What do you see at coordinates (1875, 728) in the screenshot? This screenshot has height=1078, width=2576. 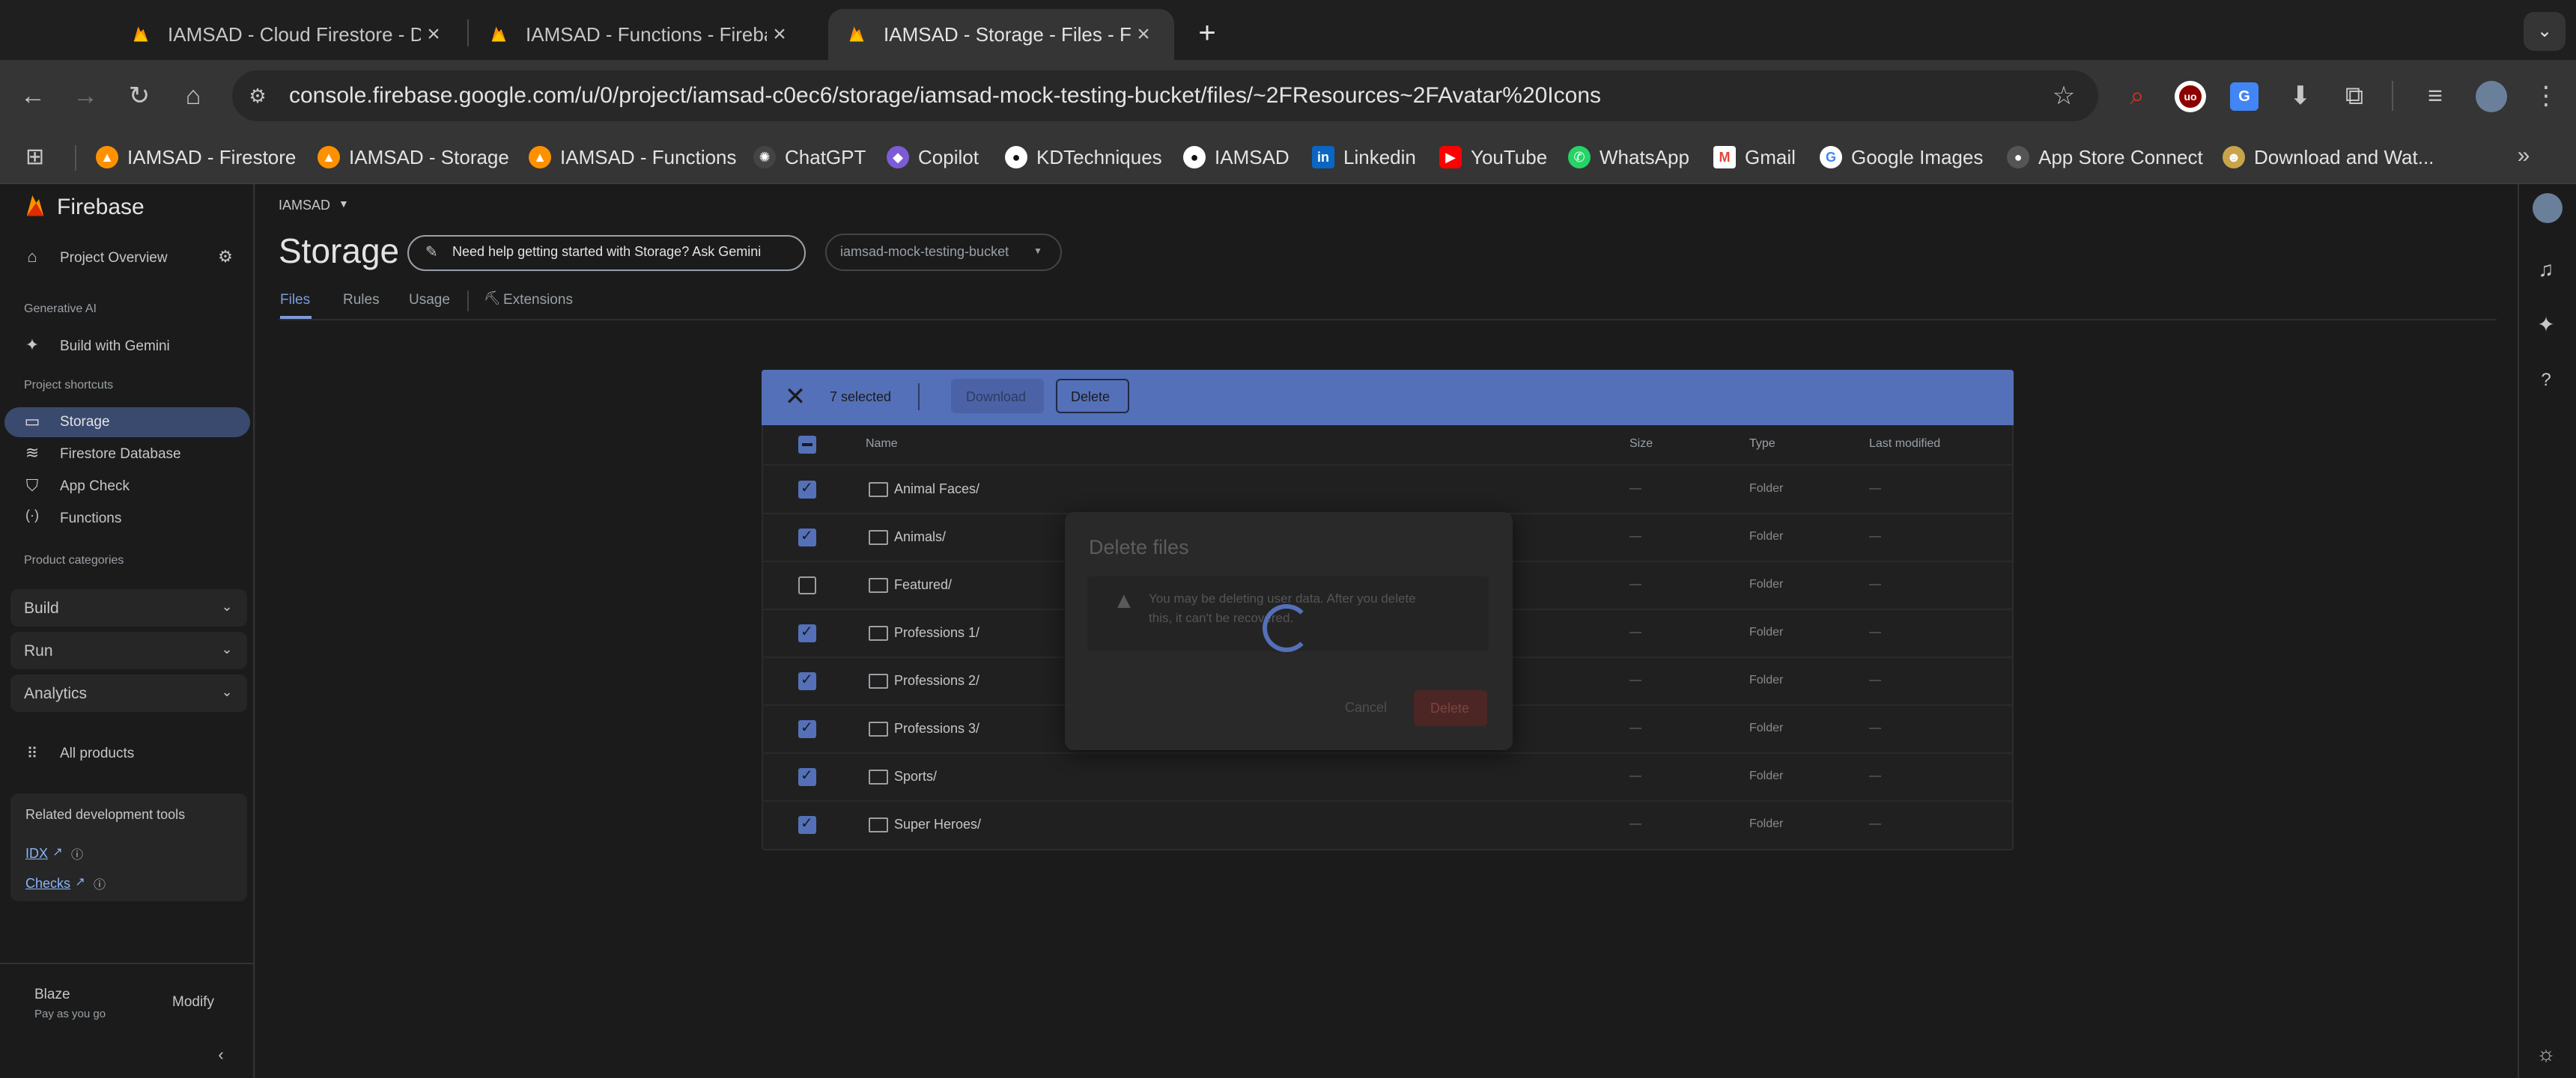 I see `file-last-modified: —` at bounding box center [1875, 728].